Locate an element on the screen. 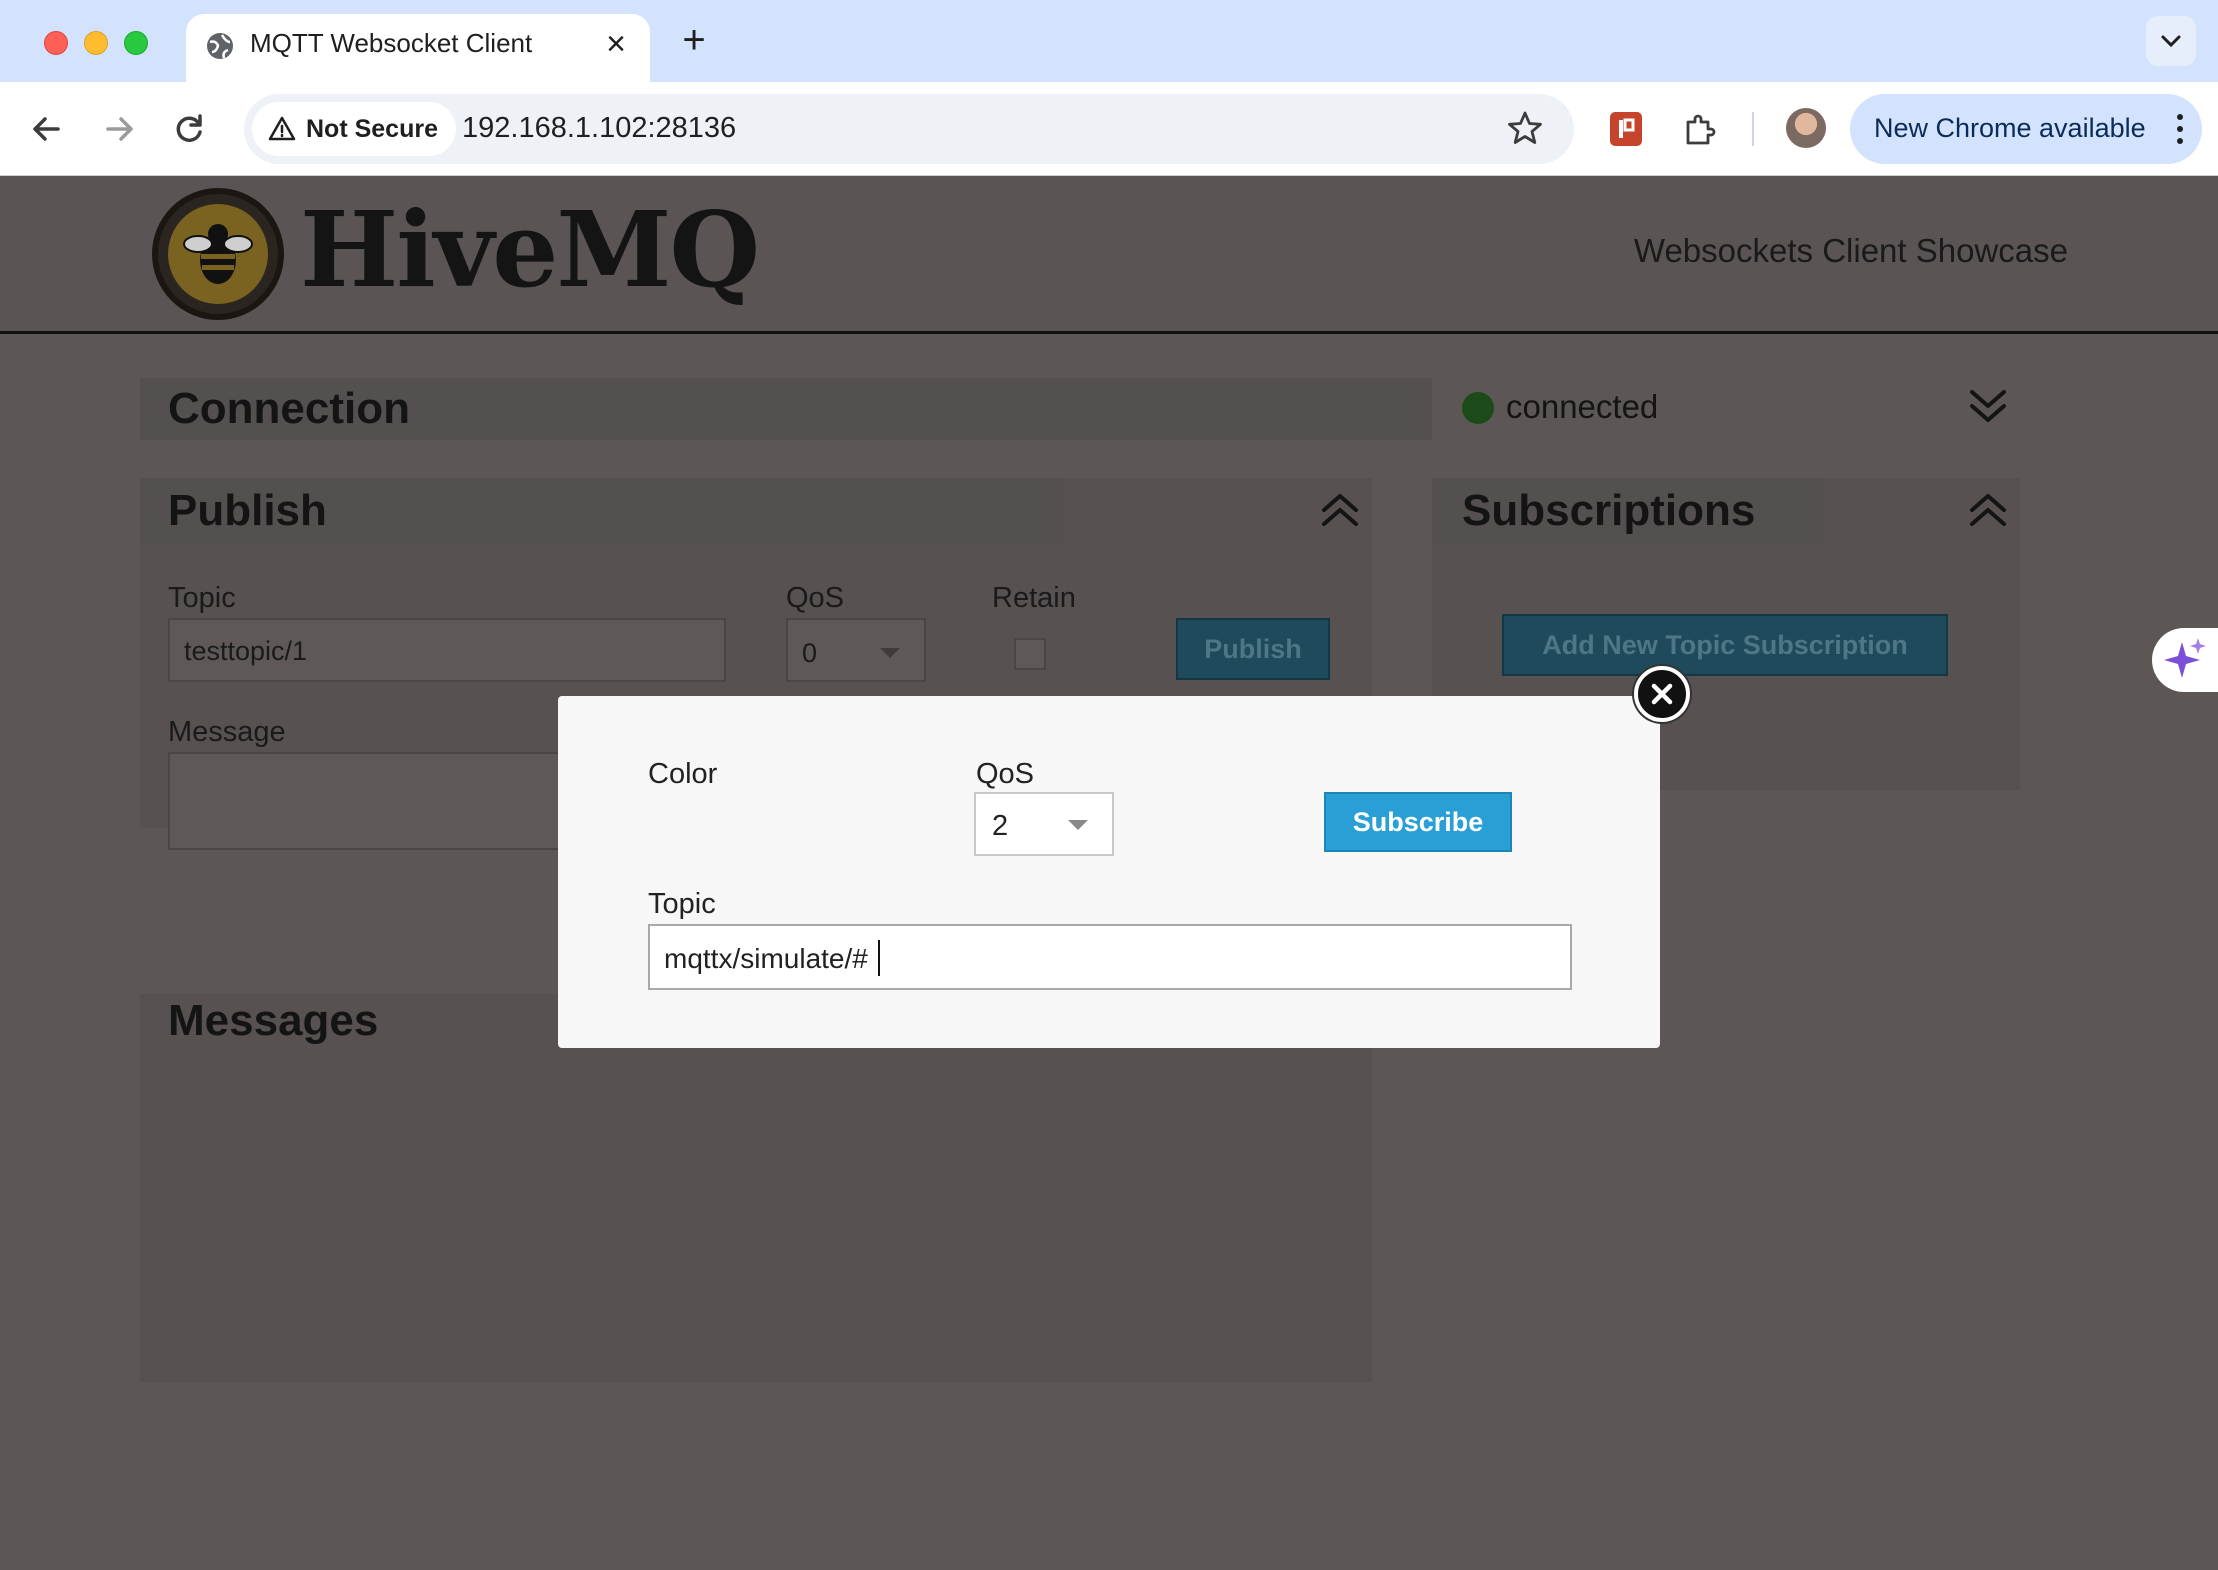 Image resolution: width=2218 pixels, height=1570 pixels. close-dialog-button is located at coordinates (1662, 694).